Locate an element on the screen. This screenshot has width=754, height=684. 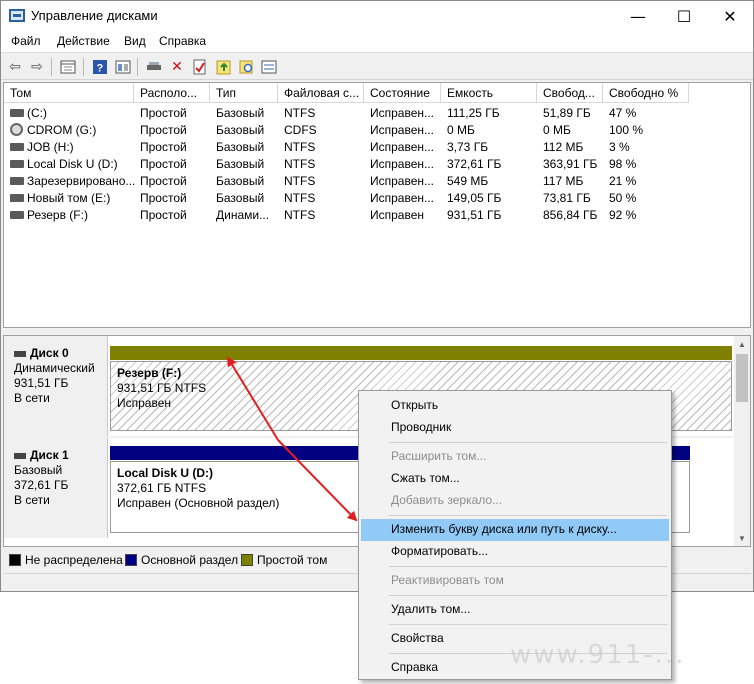
disk-1-size: 372,61 ГБ is located at coordinates (41, 485).